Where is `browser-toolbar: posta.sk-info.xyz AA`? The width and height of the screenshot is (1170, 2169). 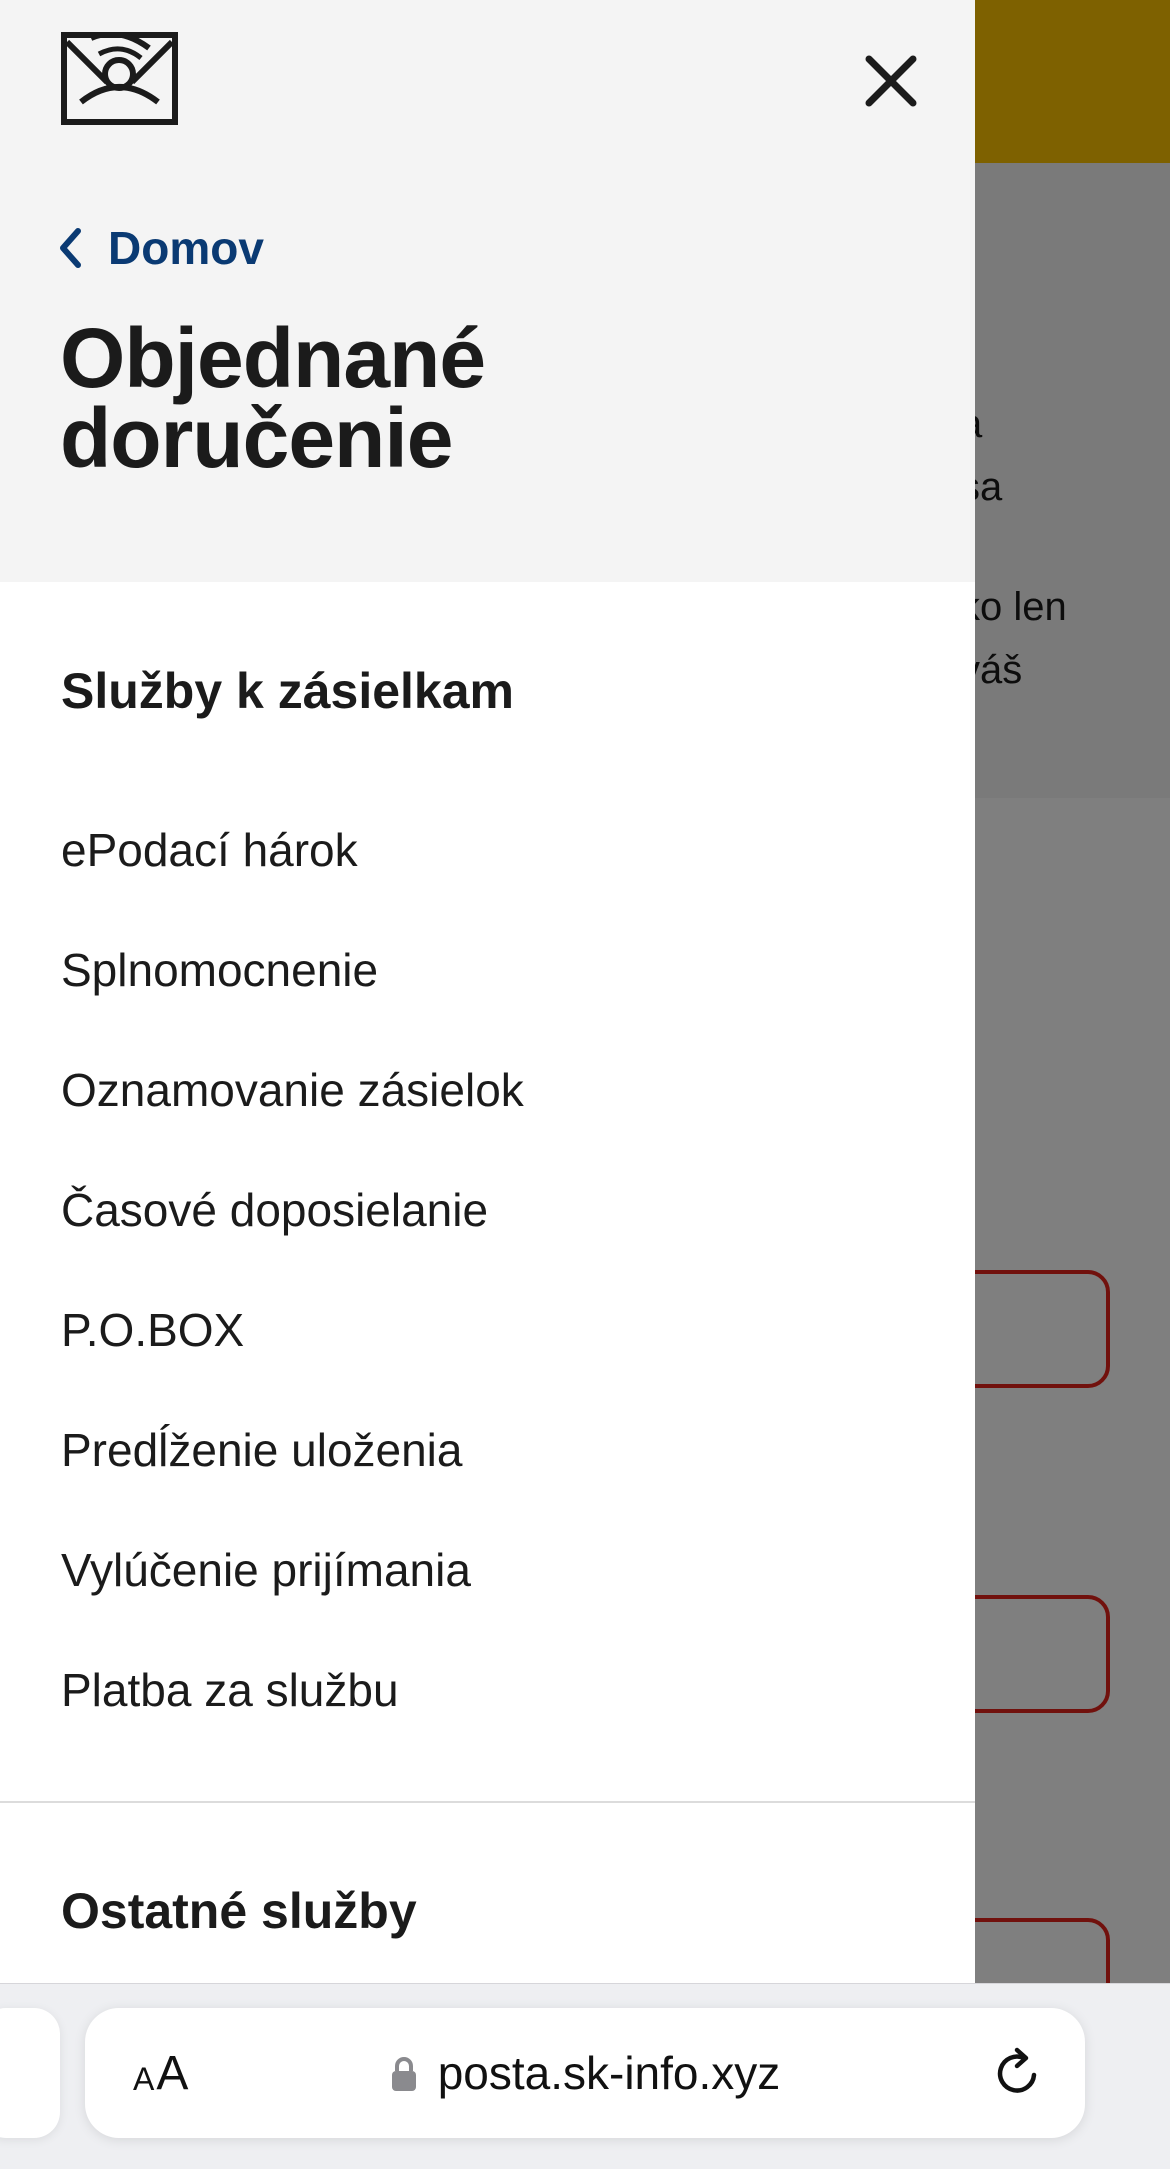
browser-toolbar: posta.sk-info.xyz AA is located at coordinates (585, 2076).